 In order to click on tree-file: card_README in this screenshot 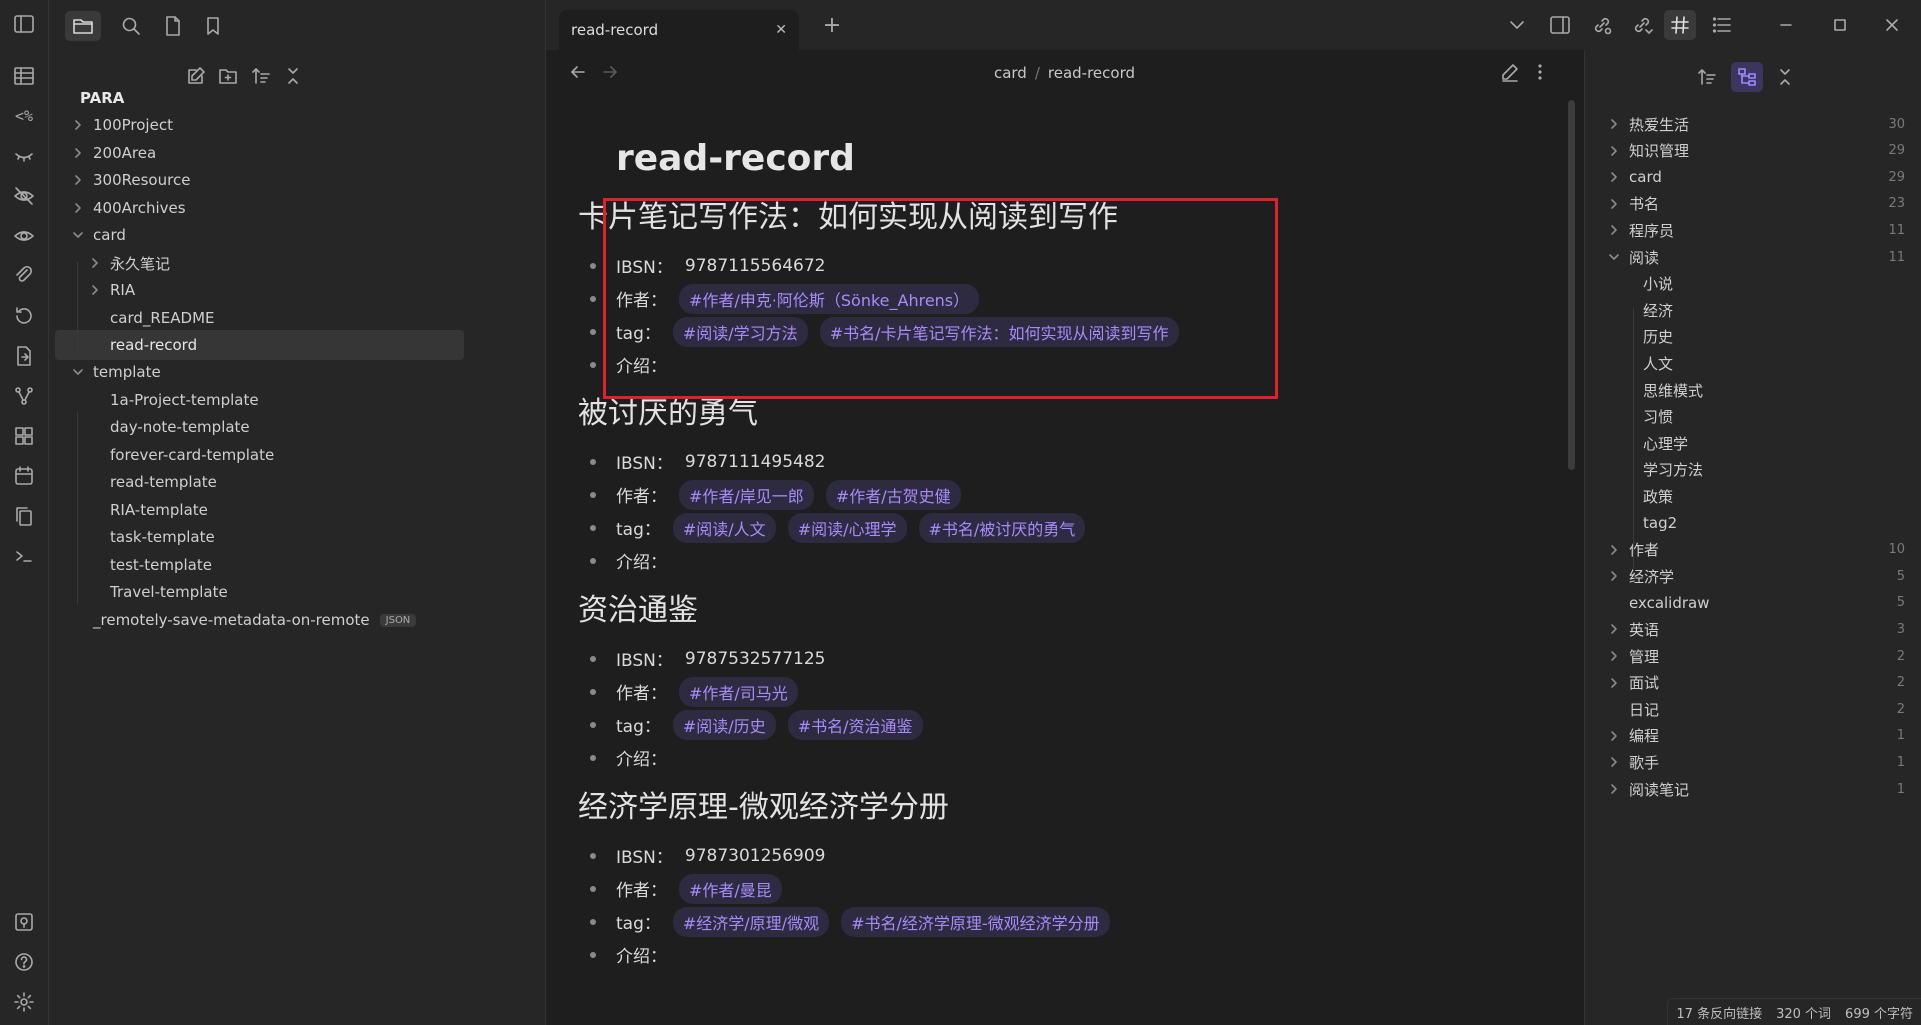, I will do `click(307, 318)`.